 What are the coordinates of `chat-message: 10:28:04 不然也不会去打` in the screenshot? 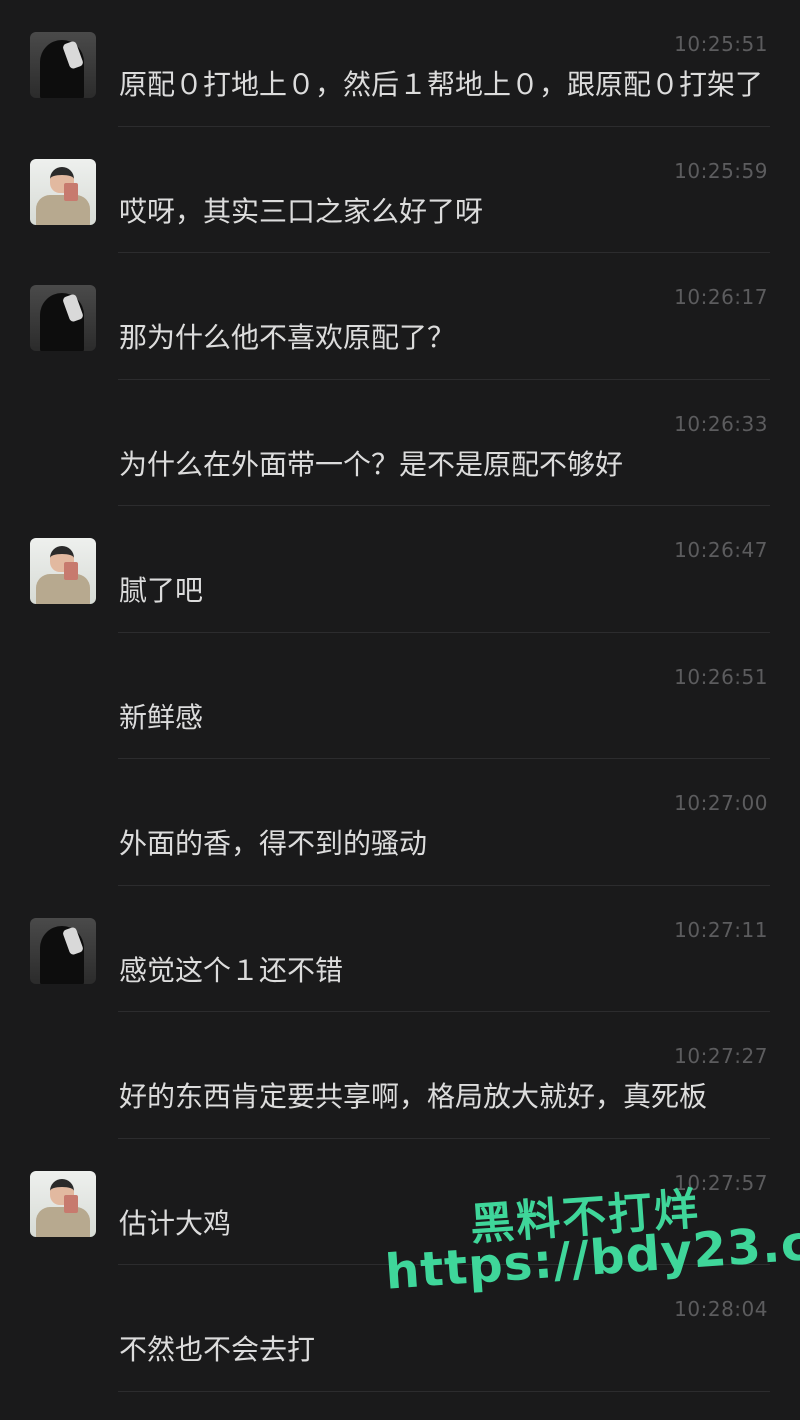 It's located at (400, 1328).